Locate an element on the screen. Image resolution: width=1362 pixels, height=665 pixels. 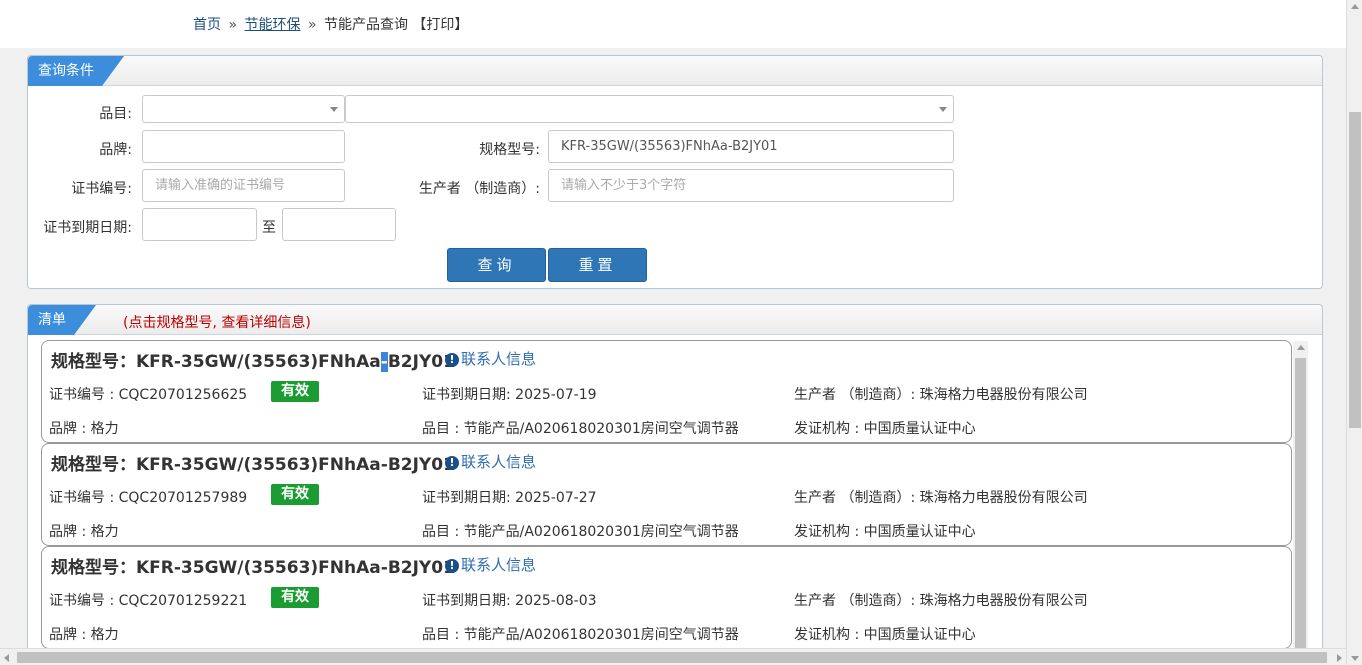
list-scrollbar is located at coordinates (1300, 503).